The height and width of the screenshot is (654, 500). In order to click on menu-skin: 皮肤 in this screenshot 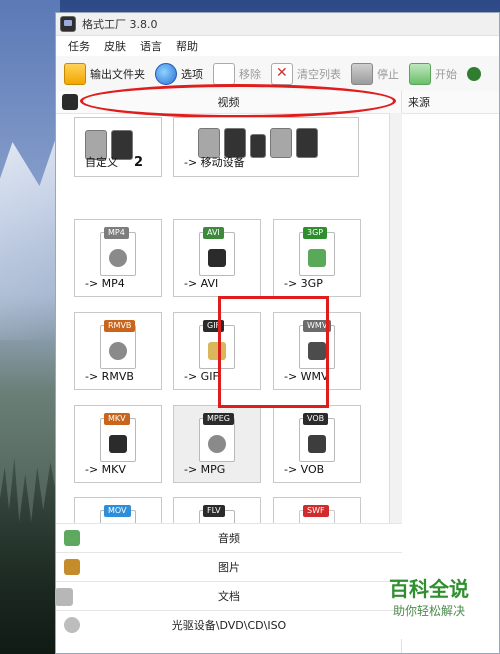, I will do `click(115, 46)`.